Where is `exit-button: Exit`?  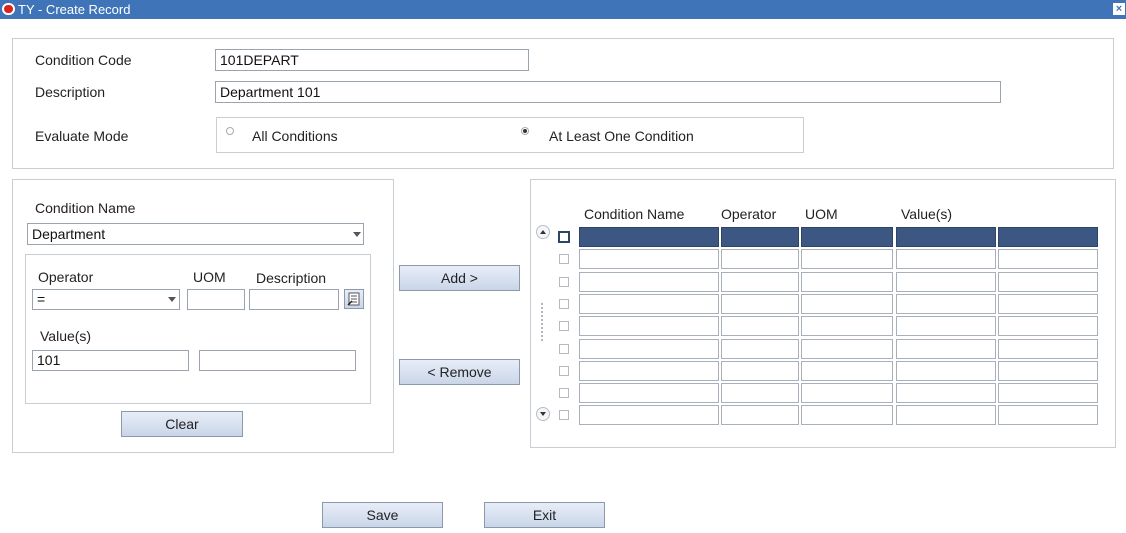 exit-button: Exit is located at coordinates (544, 515).